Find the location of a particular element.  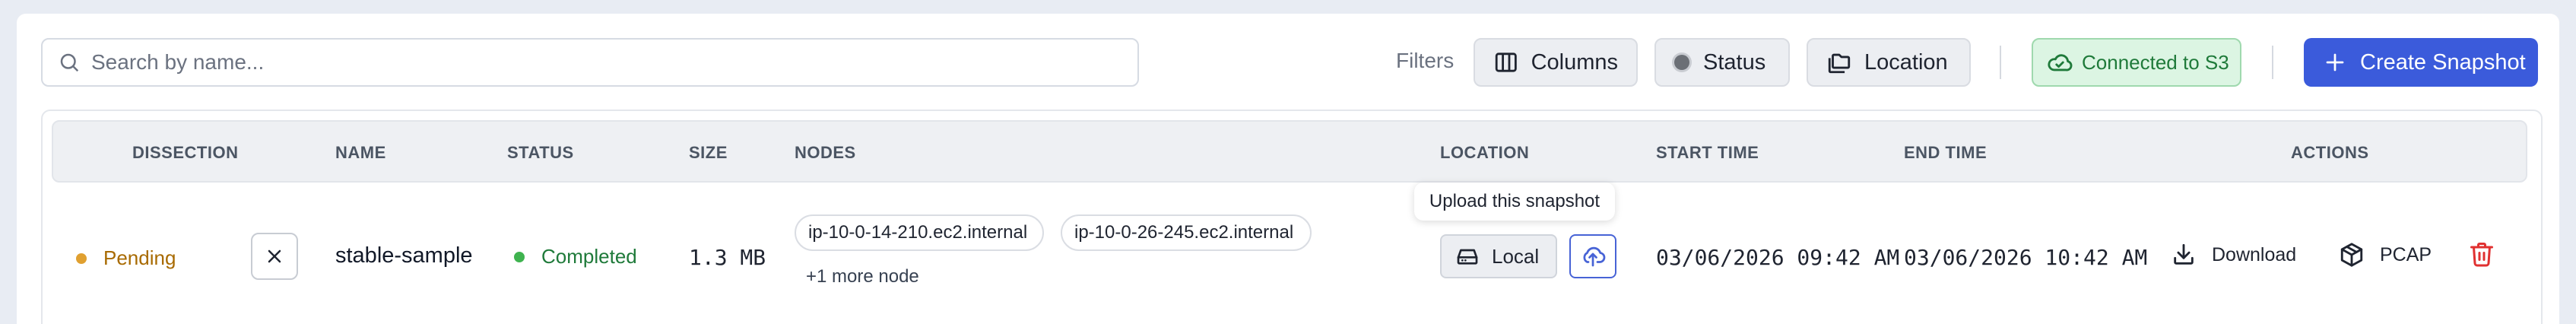

header-start-time: START TIME is located at coordinates (1707, 152).